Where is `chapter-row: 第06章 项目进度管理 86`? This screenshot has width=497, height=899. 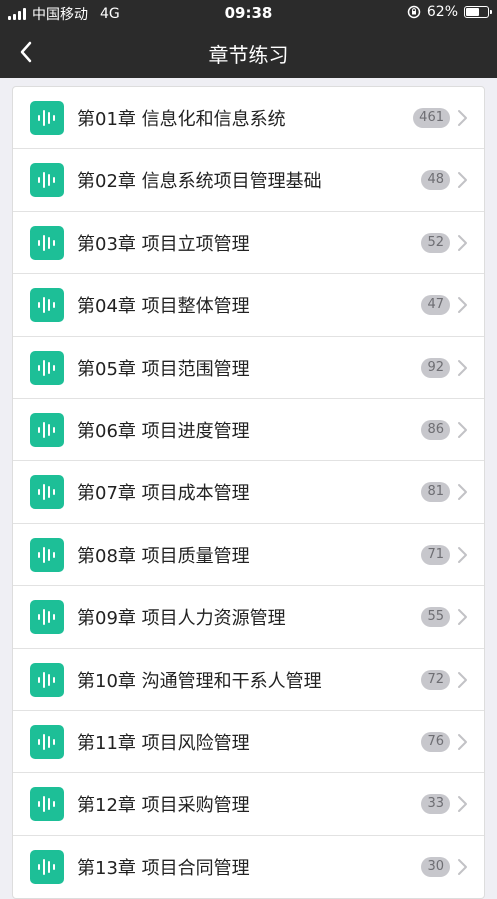 chapter-row: 第06章 项目进度管理 86 is located at coordinates (248, 430).